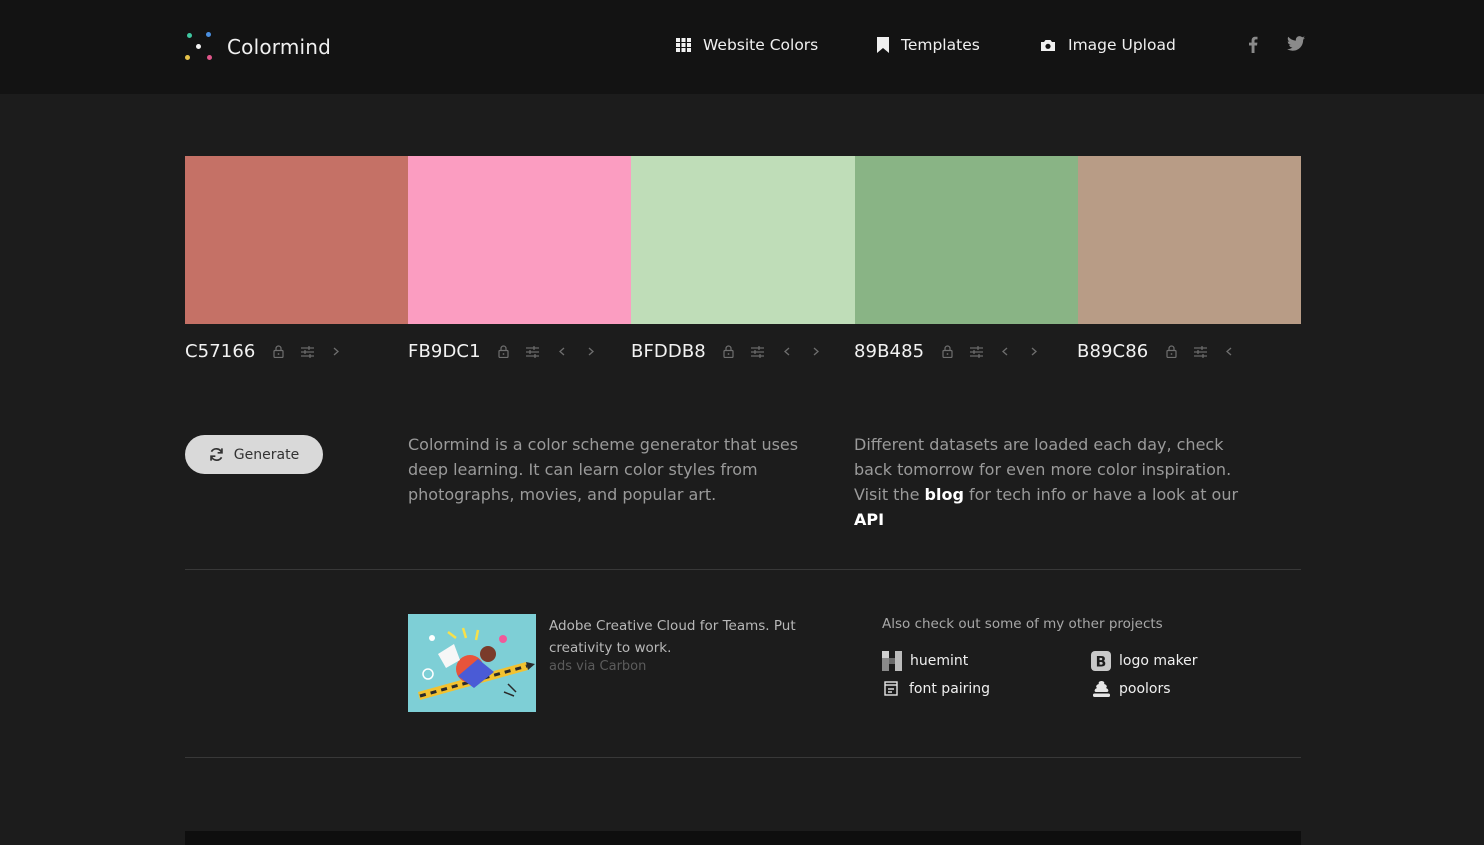 This screenshot has width=1484, height=845. What do you see at coordinates (1101, 494) in the screenshot?
I see `datasets-text-middle: for tech info or have a look at our` at bounding box center [1101, 494].